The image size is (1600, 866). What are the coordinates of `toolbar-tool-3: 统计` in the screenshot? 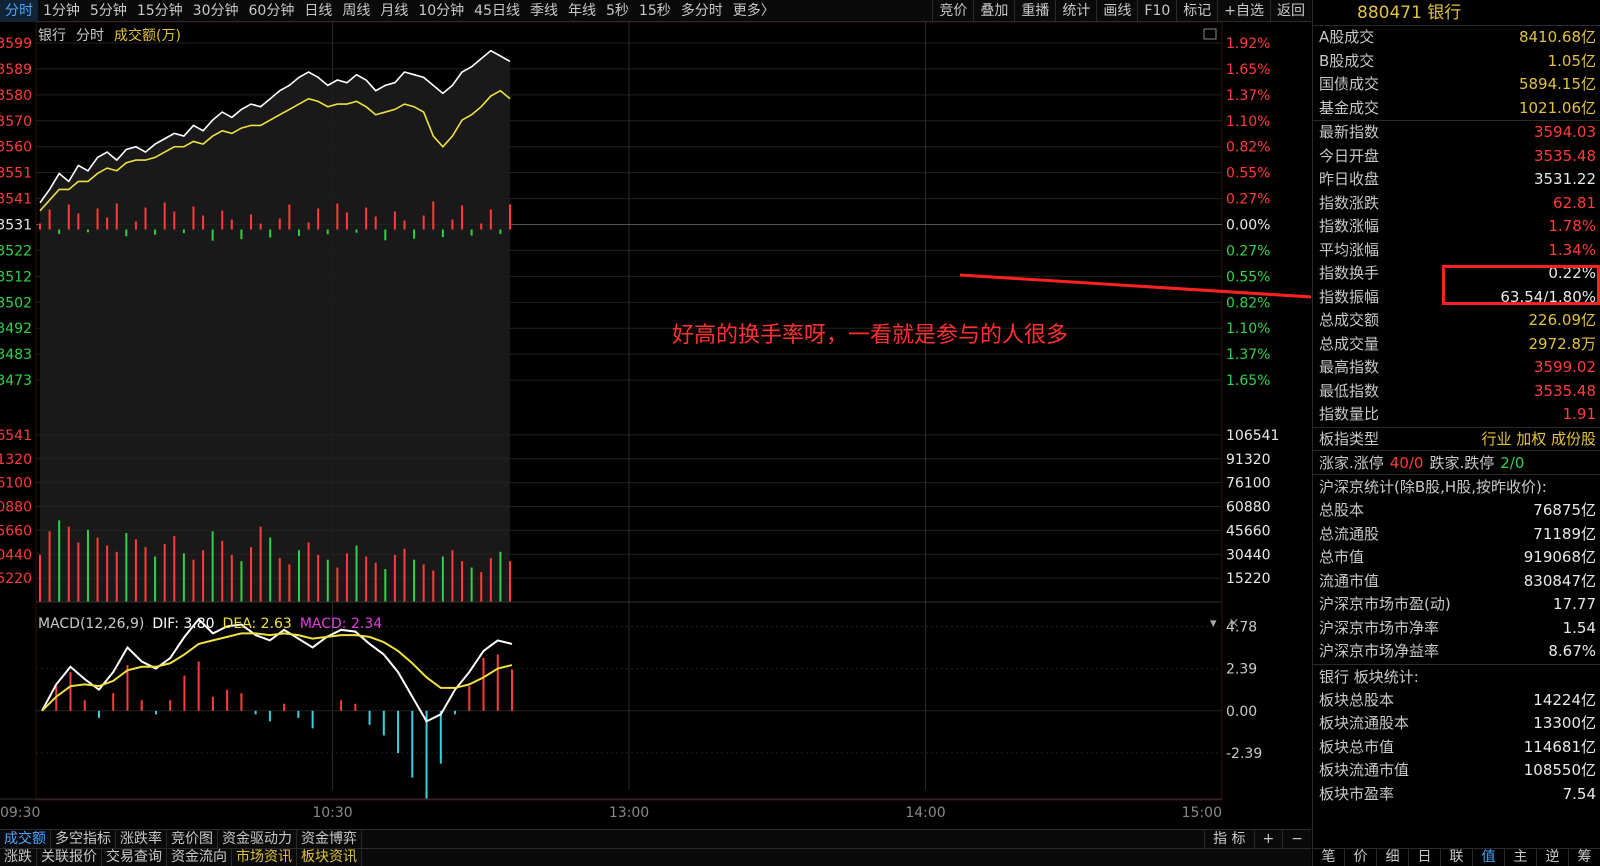 It's located at (1075, 11).